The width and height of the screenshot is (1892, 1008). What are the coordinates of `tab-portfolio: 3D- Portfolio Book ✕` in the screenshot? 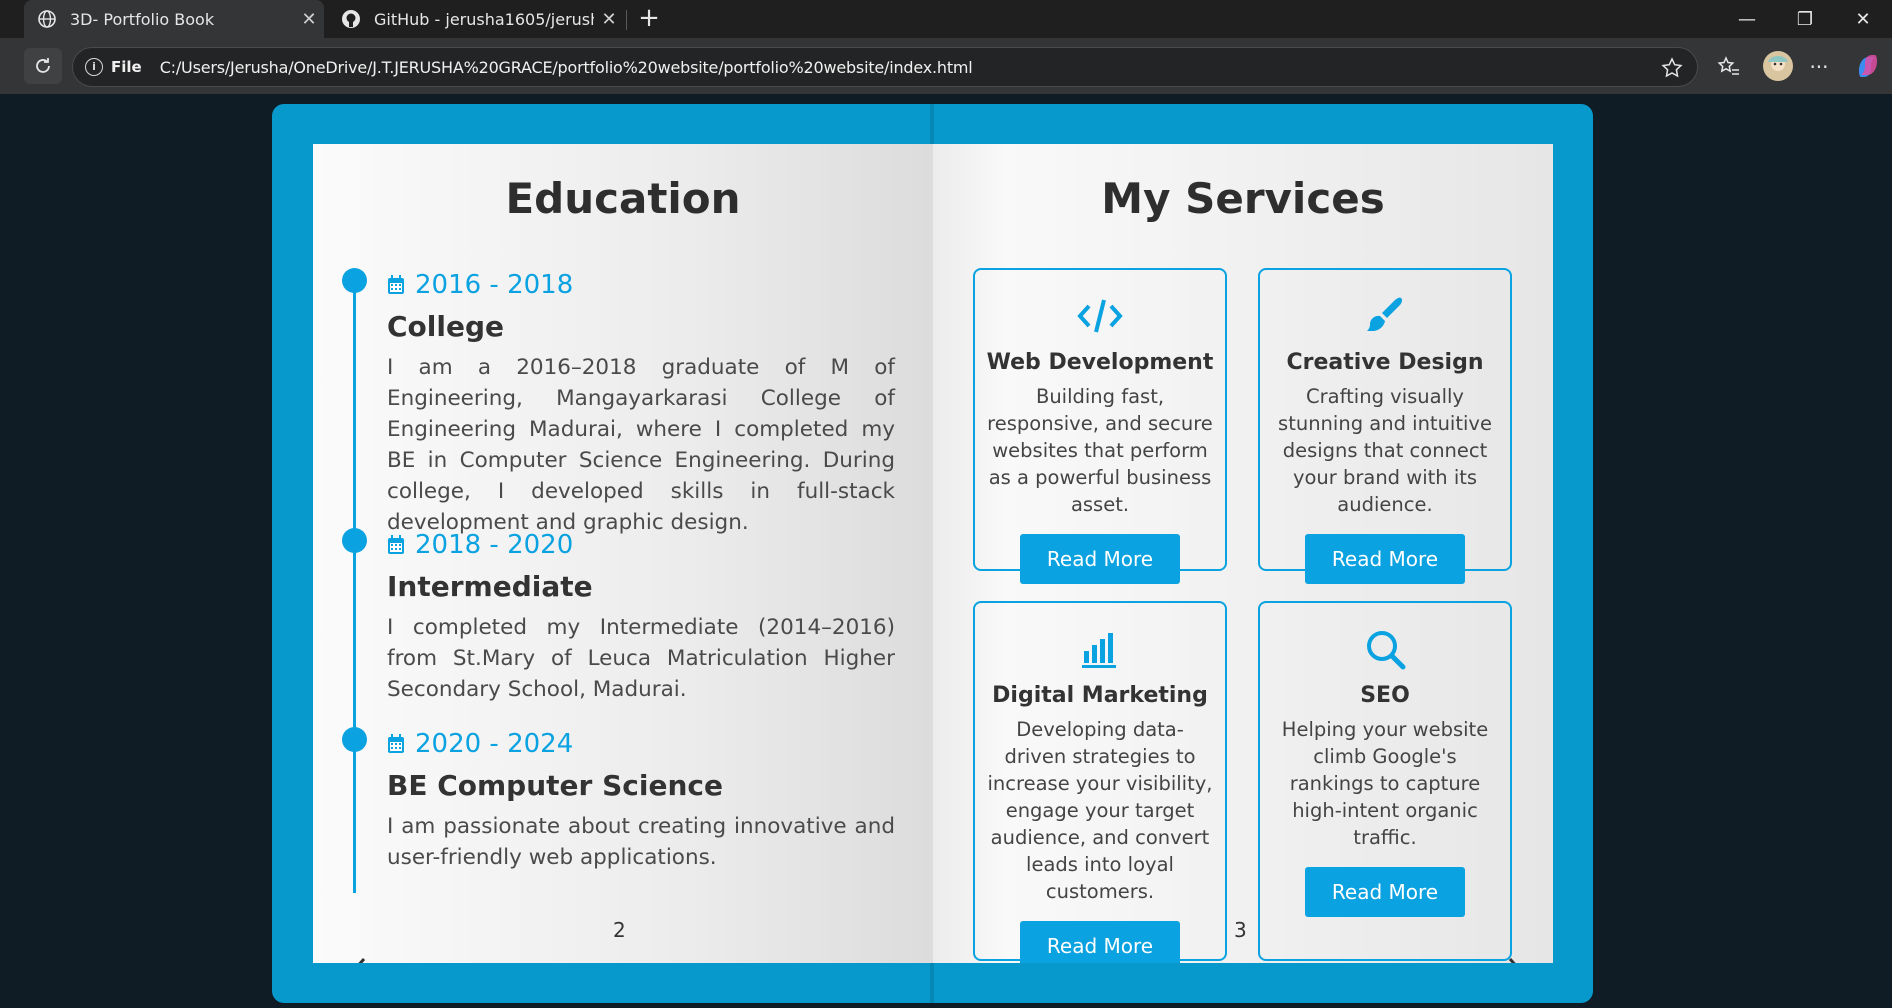 It's located at (174, 19).